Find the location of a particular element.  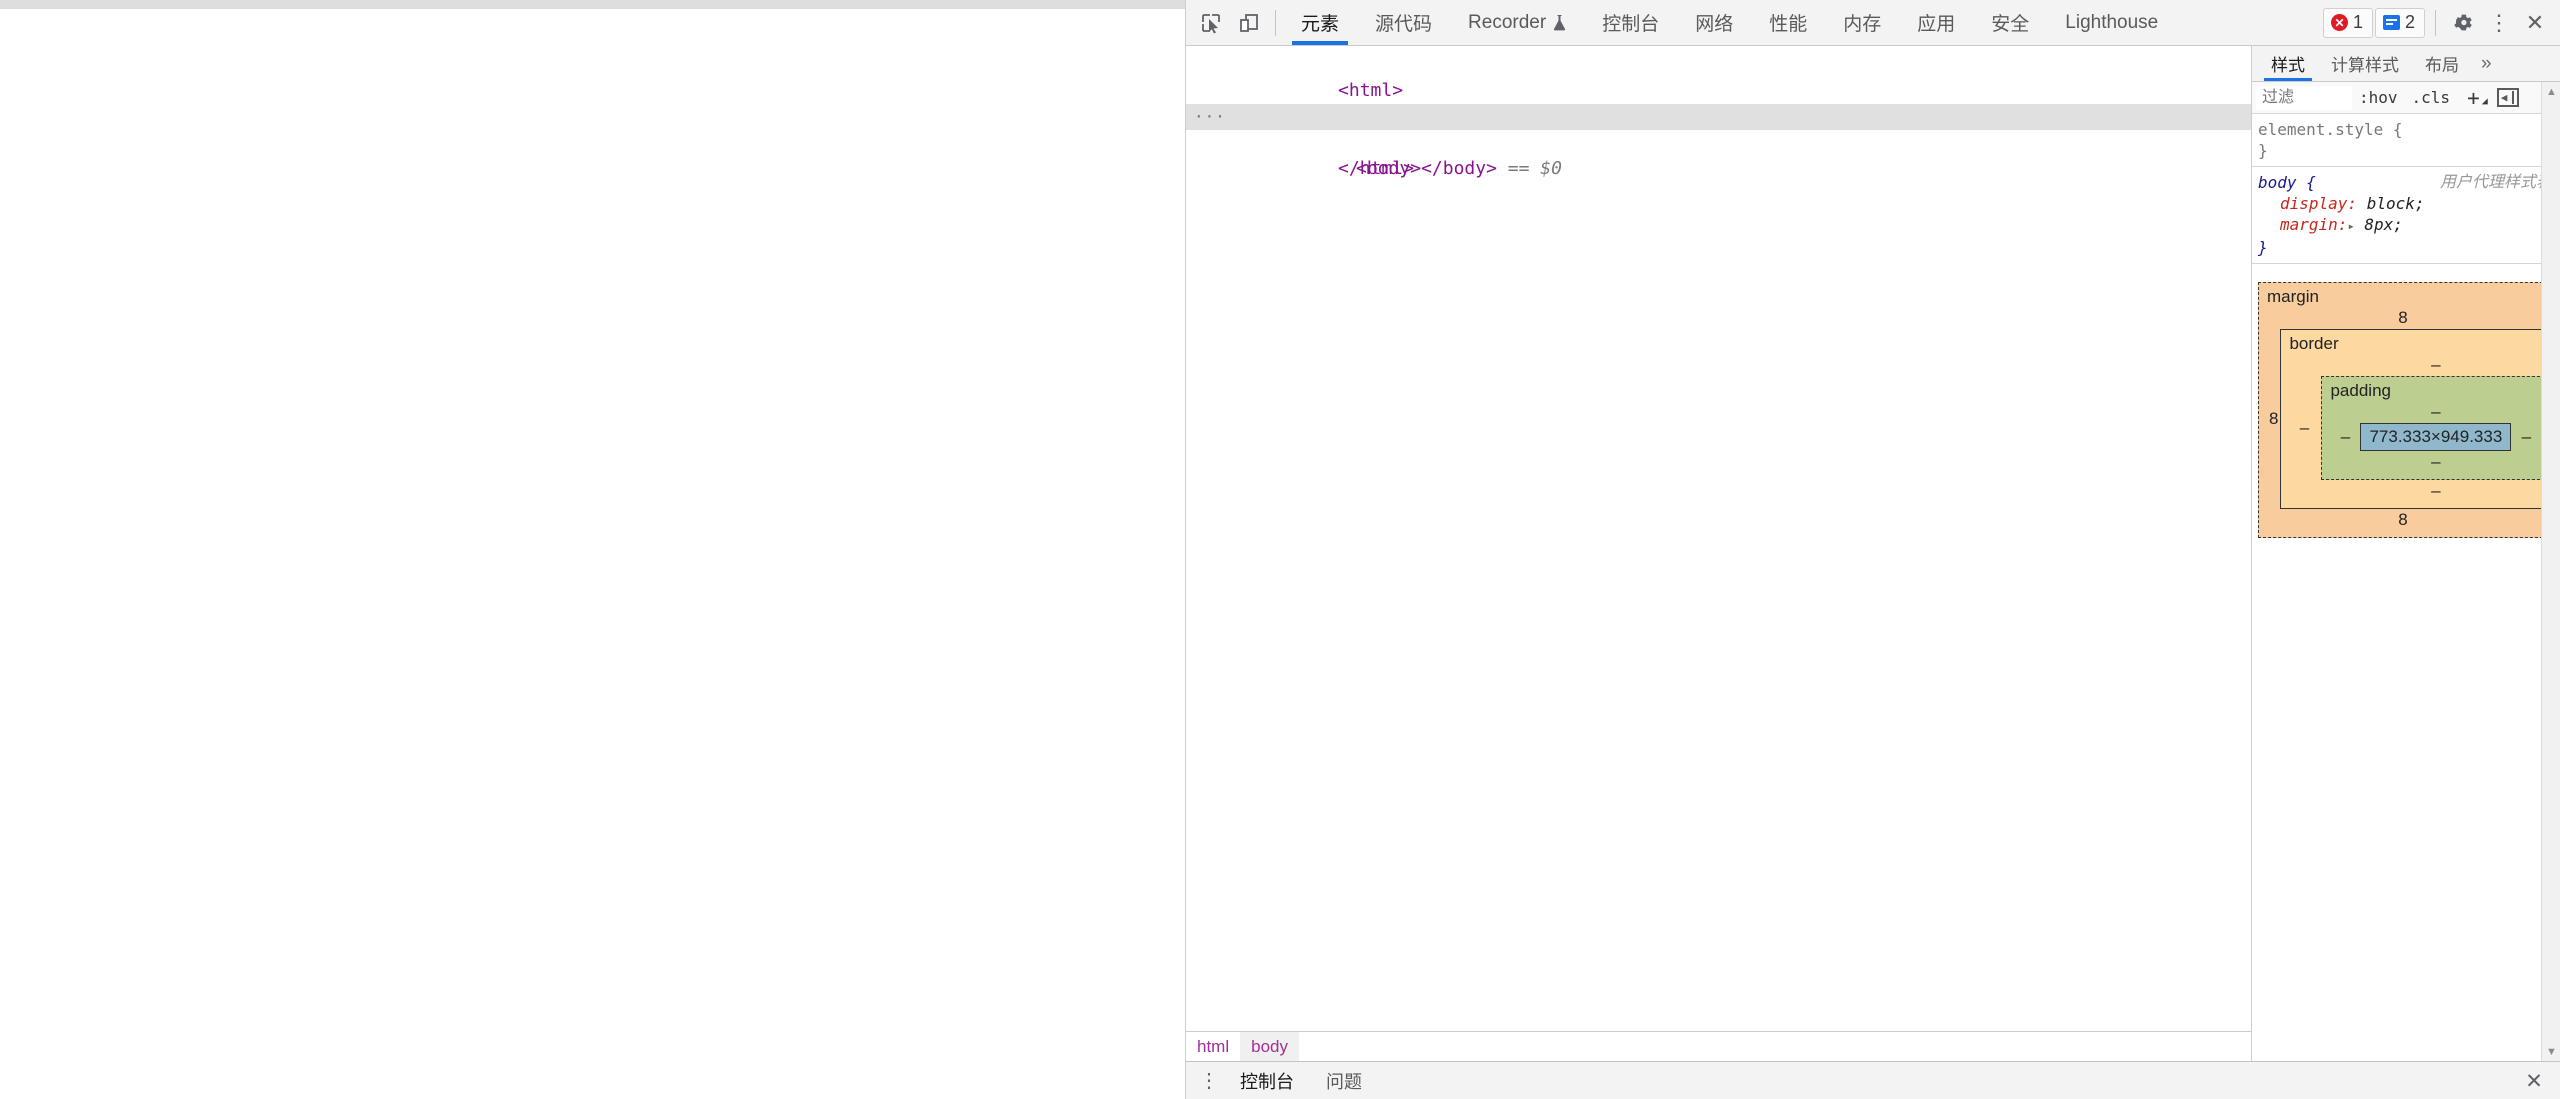

dom-node-html-open: <html> is located at coordinates (1718, 76).